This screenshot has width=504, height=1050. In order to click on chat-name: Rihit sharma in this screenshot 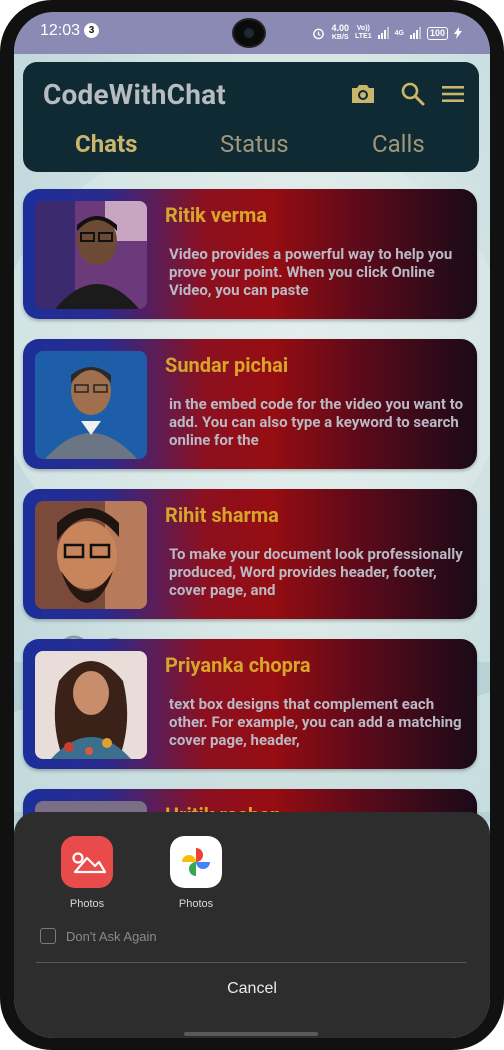, I will do `click(222, 515)`.